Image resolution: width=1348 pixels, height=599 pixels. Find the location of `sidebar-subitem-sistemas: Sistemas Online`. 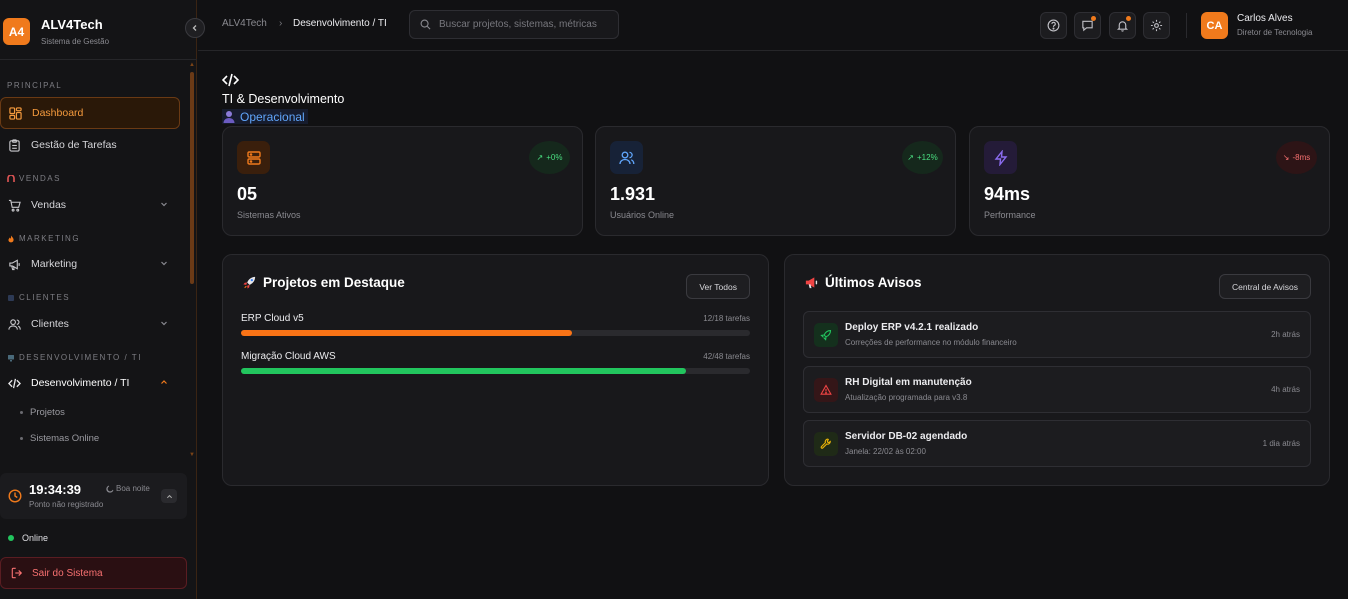

sidebar-subitem-sistemas: Sistemas Online is located at coordinates (59, 438).